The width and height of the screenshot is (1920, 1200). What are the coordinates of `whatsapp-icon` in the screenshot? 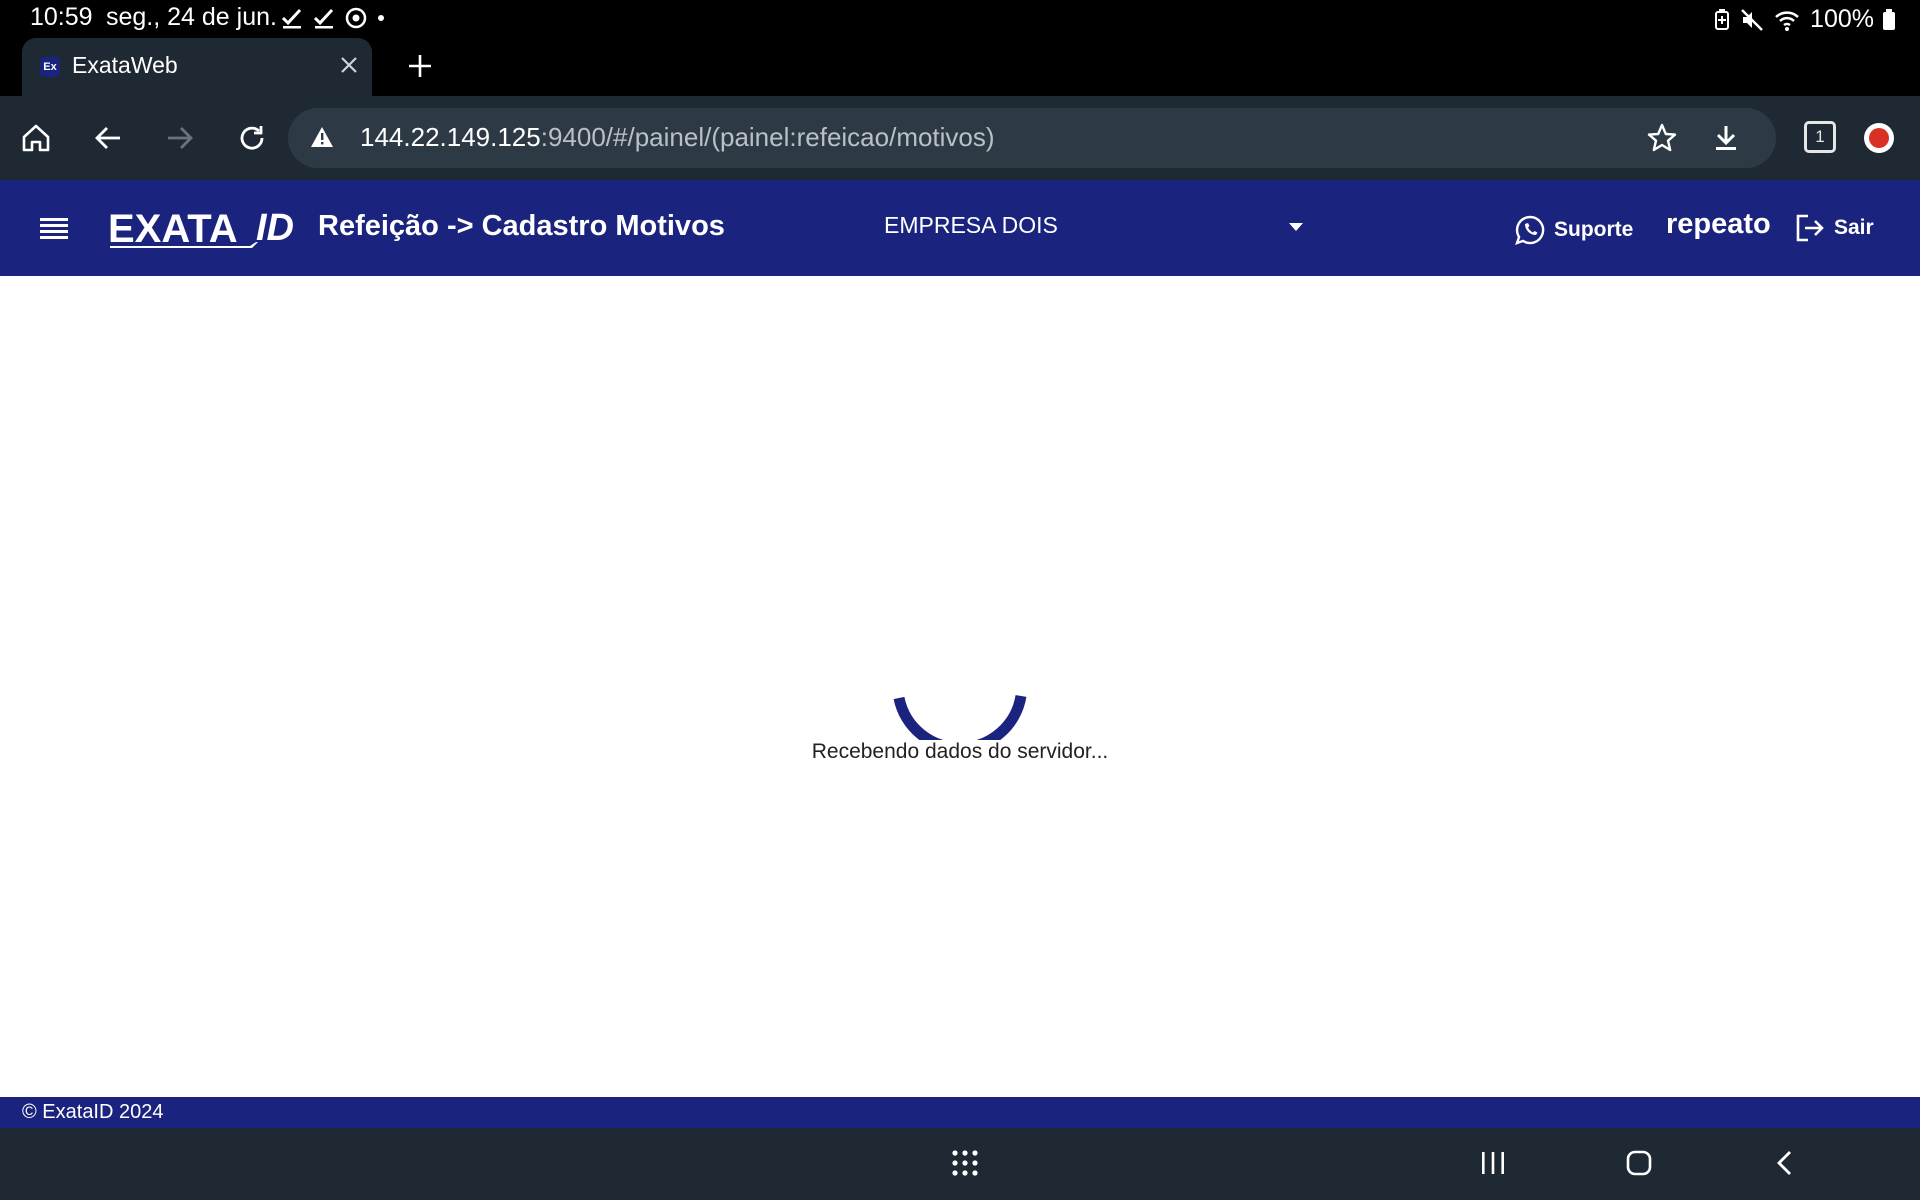 It's located at (1530, 230).